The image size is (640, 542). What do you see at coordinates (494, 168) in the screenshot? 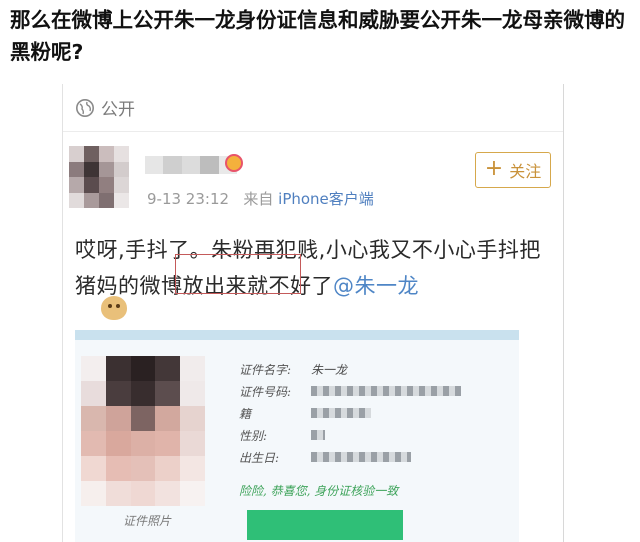
I see `plus-icon: +` at bounding box center [494, 168].